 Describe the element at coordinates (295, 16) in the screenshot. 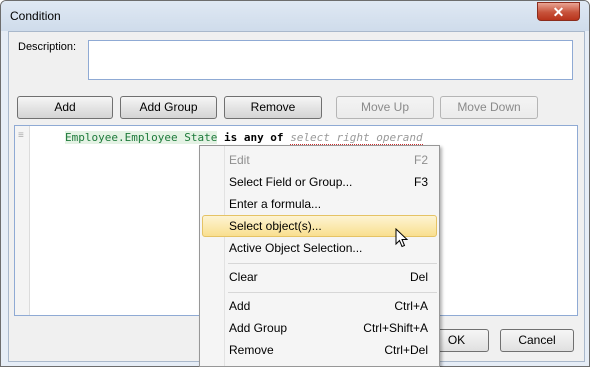

I see `title-bar: Condition ✕` at that location.